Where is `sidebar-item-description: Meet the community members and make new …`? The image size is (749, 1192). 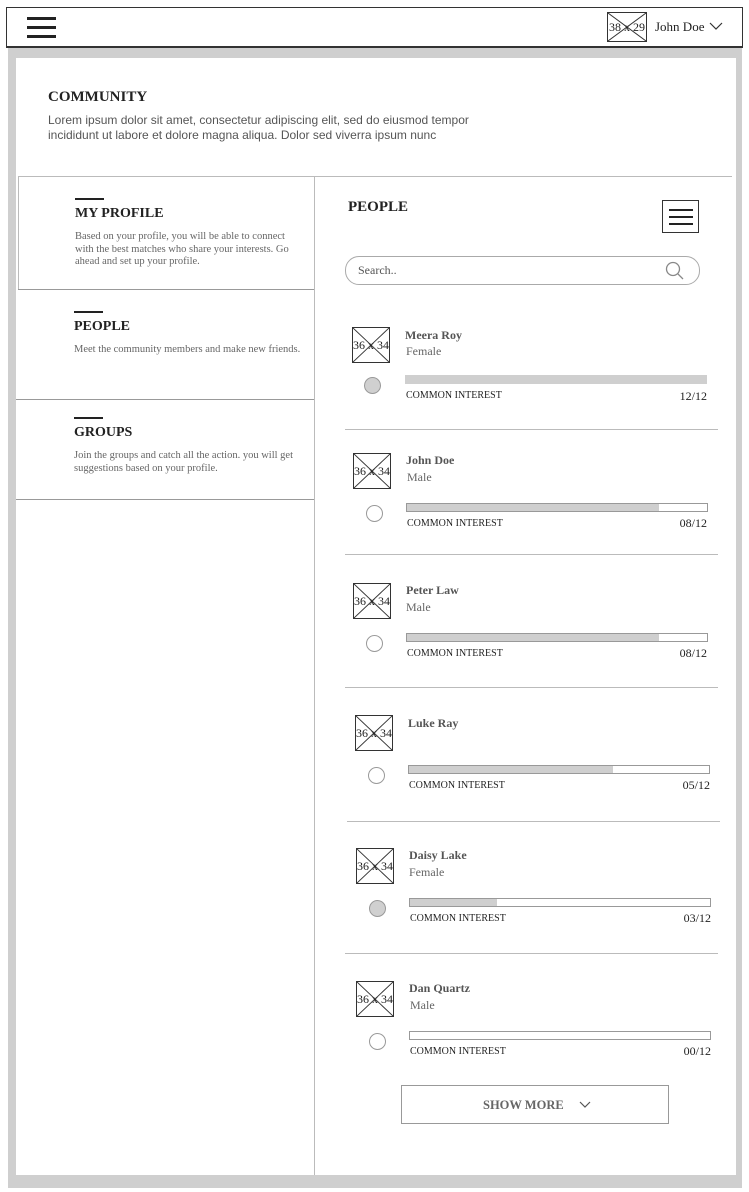
sidebar-item-description: Meet the community members and make new … is located at coordinates (187, 349).